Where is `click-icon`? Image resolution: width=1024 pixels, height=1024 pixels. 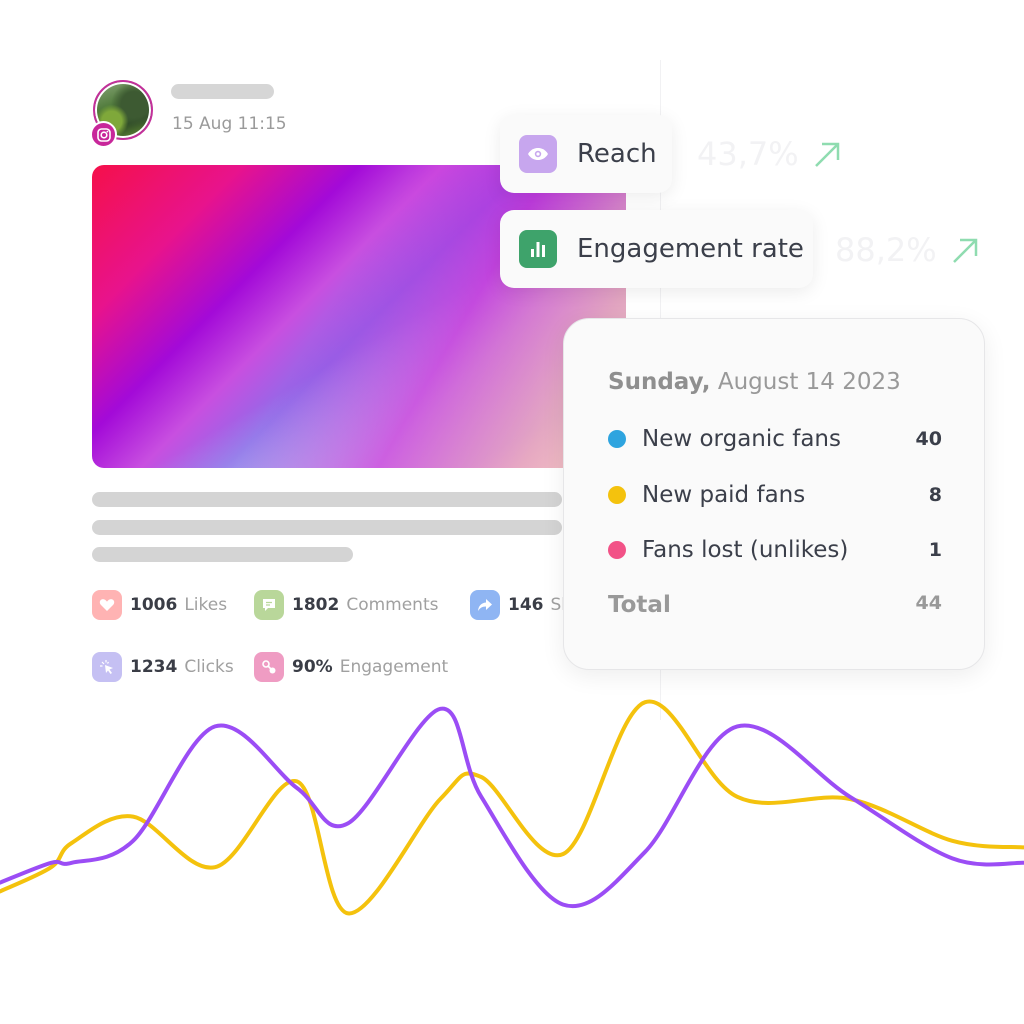
click-icon is located at coordinates (107, 667).